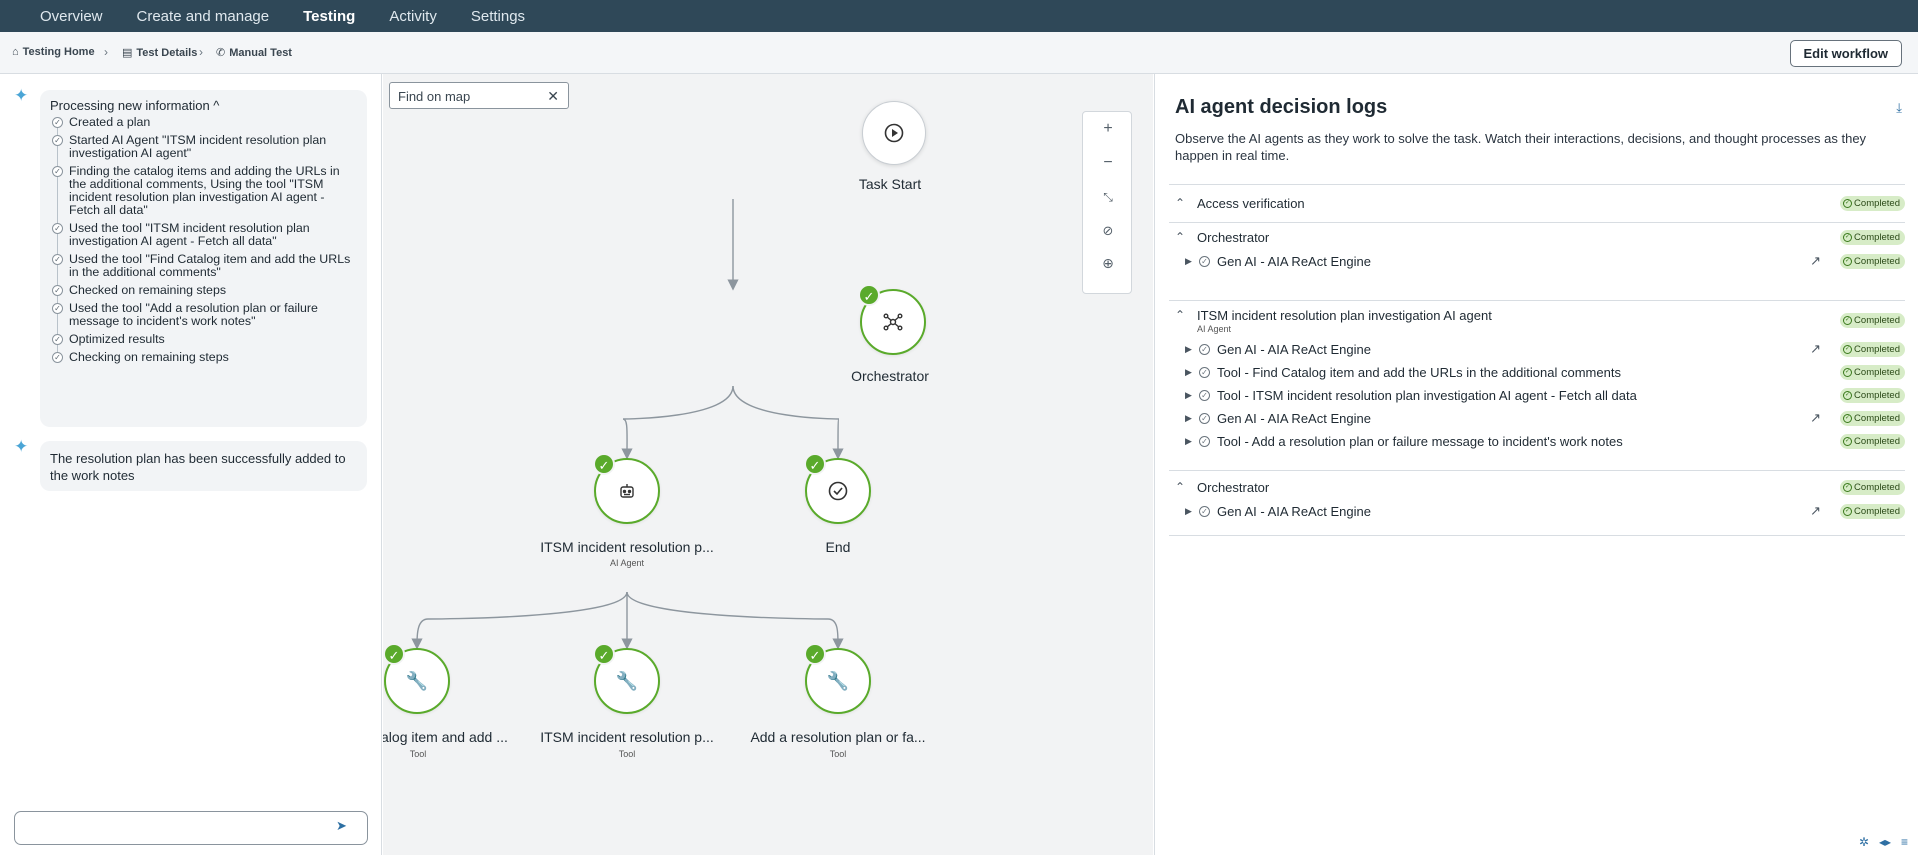  What do you see at coordinates (203, 16) in the screenshot?
I see `nav-create-and-manage: Create and manage` at bounding box center [203, 16].